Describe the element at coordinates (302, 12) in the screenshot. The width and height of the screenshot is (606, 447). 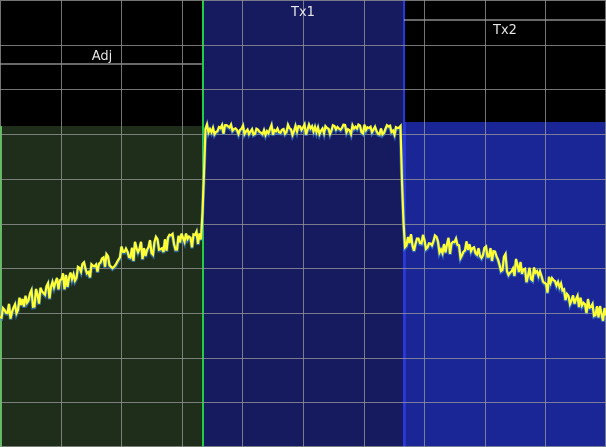
I see `tx1-channel-label: Tx1` at that location.